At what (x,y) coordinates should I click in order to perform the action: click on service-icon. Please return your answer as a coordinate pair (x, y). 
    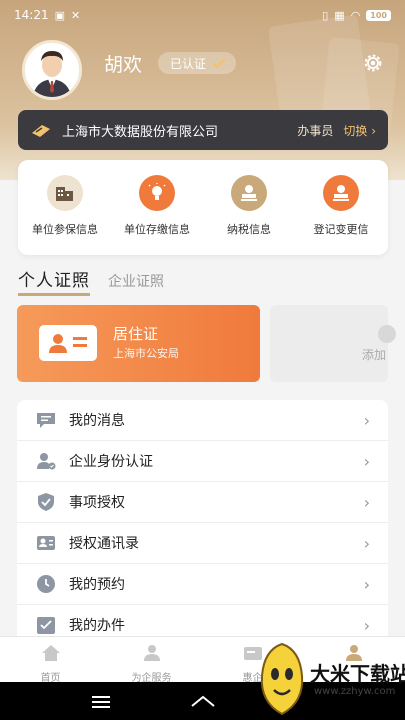
    Looking at the image, I should click on (151, 653).